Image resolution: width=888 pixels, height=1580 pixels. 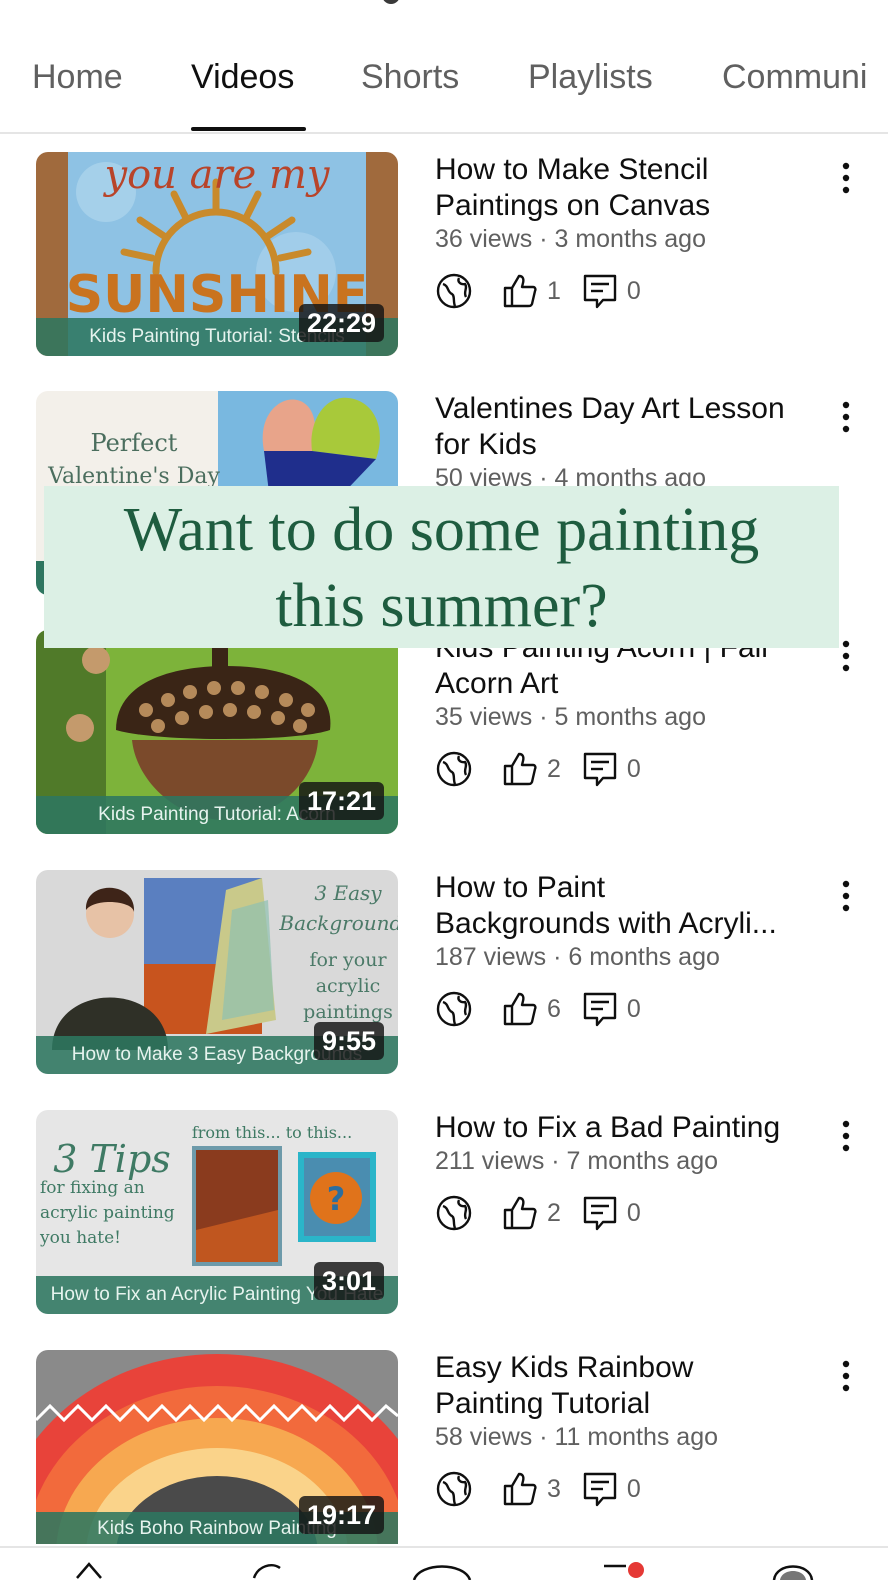 What do you see at coordinates (554, 290) in the screenshot?
I see `like-count: 1` at bounding box center [554, 290].